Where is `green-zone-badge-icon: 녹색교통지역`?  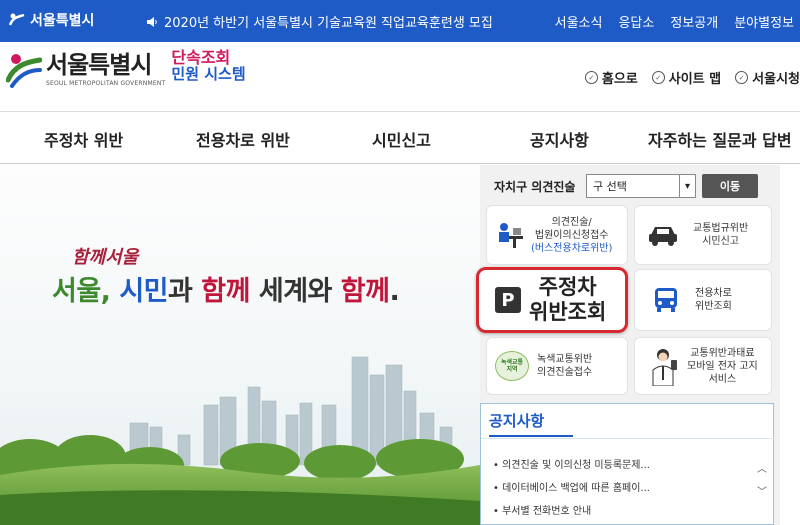
green-zone-badge-icon: 녹색교통지역 is located at coordinates (512, 366).